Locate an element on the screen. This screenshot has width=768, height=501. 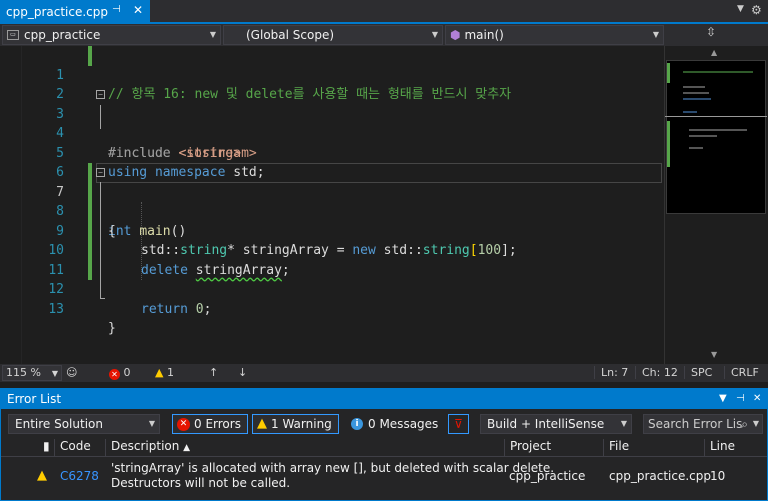
window-position-icon: ▼ is located at coordinates (723, 399).